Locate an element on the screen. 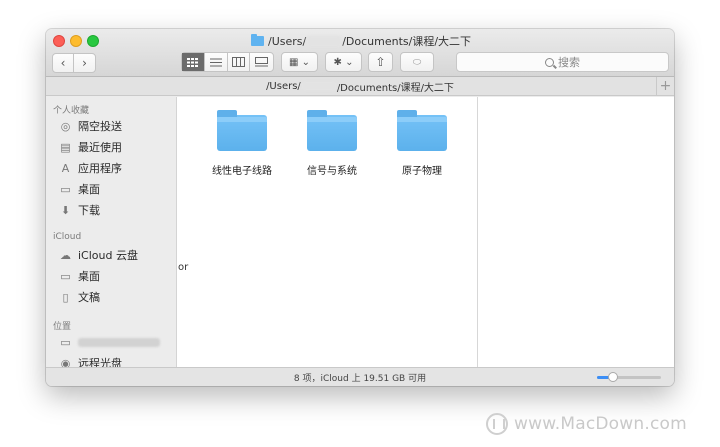  stray-text: or is located at coordinates (183, 267).